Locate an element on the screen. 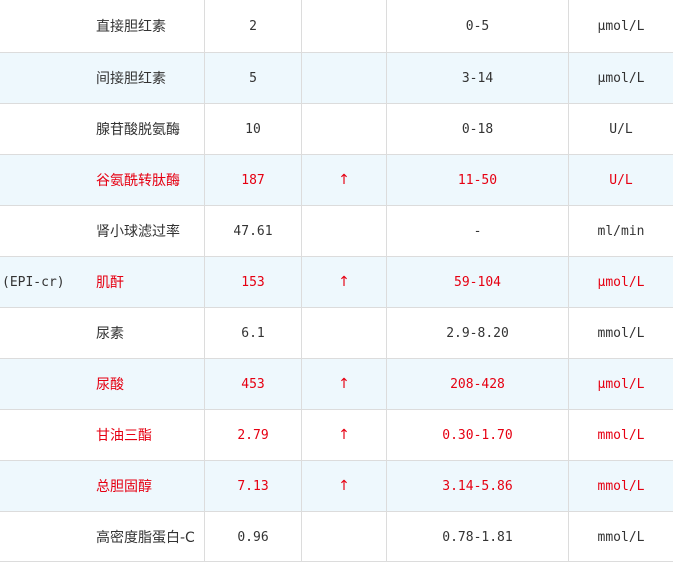 The width and height of the screenshot is (673, 562). table-row: 总胆固醇 7.13 ↑ 3.14-5.86 mmol/L is located at coordinates (336, 485).